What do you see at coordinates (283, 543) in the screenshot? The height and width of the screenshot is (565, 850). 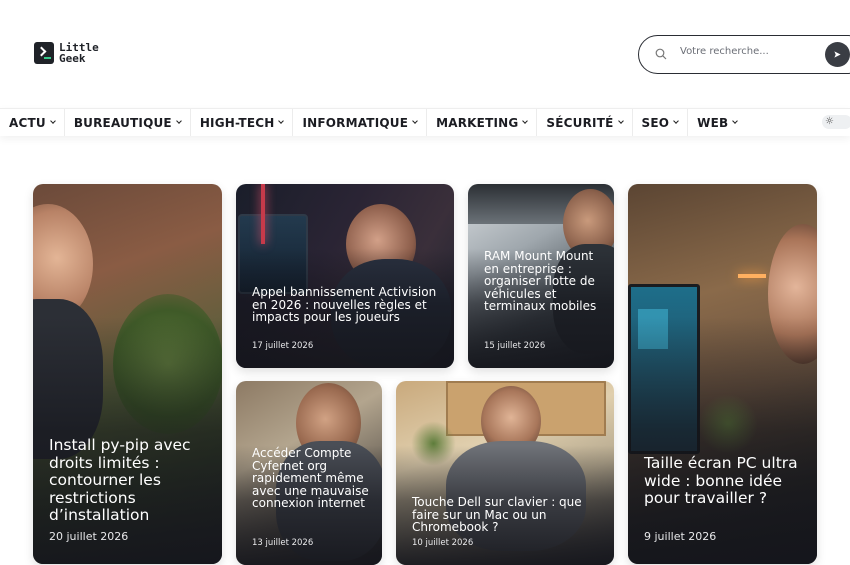 I see `article-date: 13 juillet 2026` at bounding box center [283, 543].